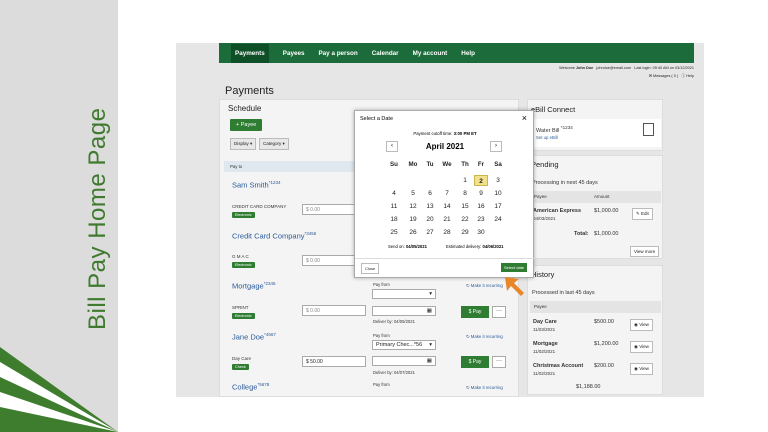  I want to click on nav-help: Help, so click(468, 53).